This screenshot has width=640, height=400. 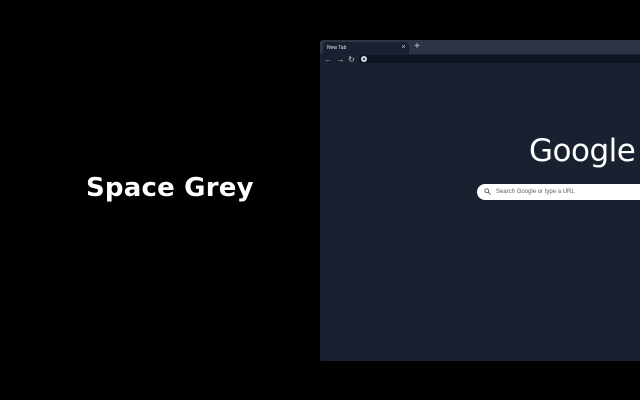 I want to click on arrow-left-icon: ←, so click(x=328, y=59).